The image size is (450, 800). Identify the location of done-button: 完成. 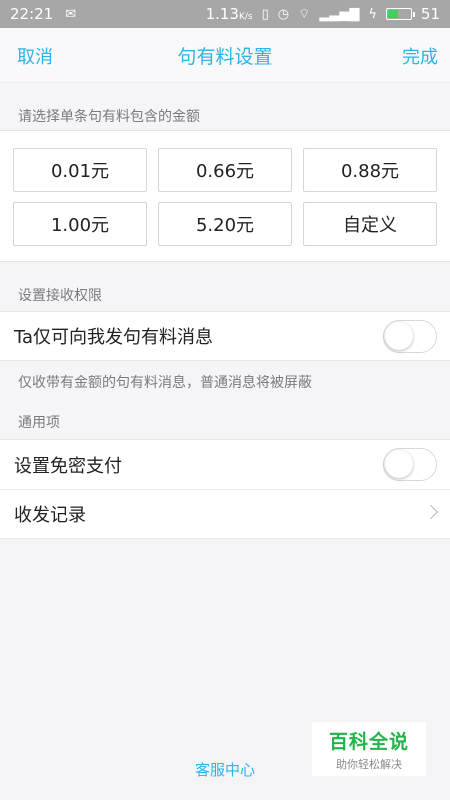
(420, 55).